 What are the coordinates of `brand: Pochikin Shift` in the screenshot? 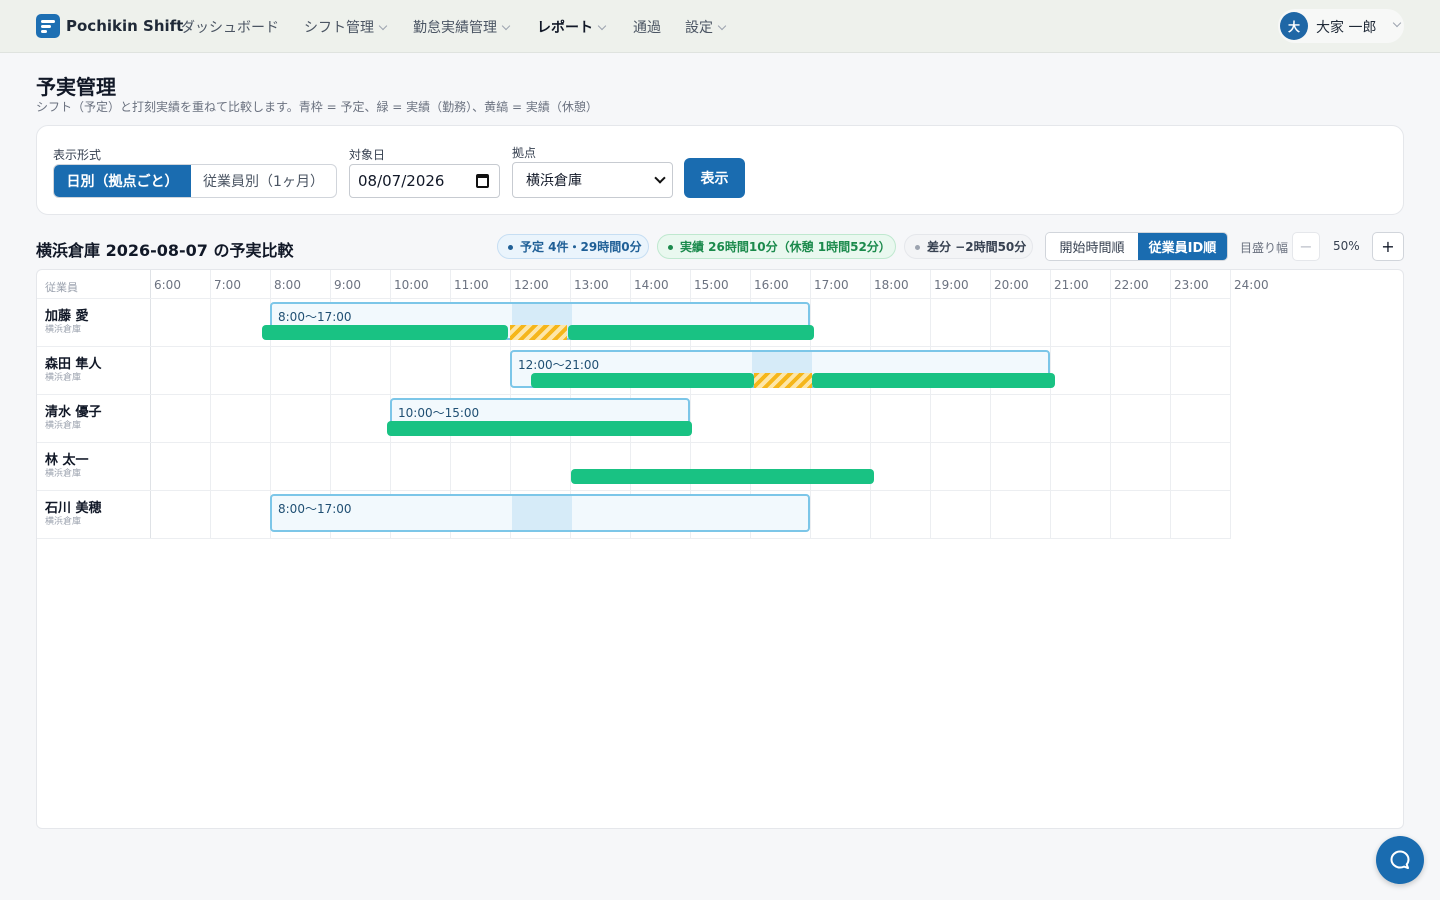 It's located at (109, 26).